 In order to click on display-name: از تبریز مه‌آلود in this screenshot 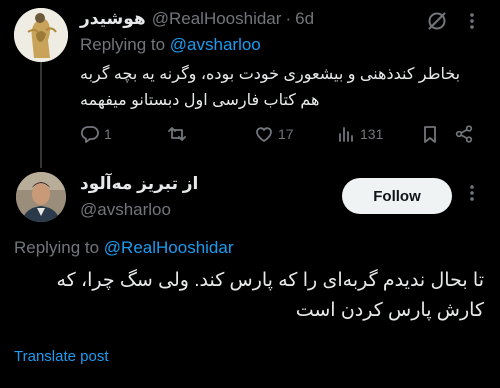, I will do `click(139, 184)`.